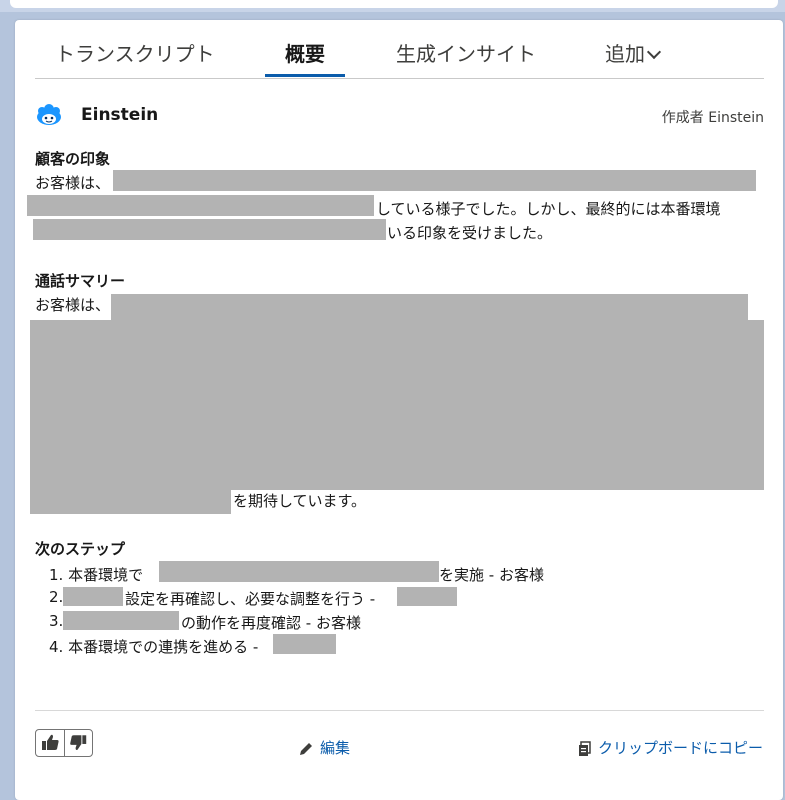  I want to click on edit-button: 編集, so click(324, 747).